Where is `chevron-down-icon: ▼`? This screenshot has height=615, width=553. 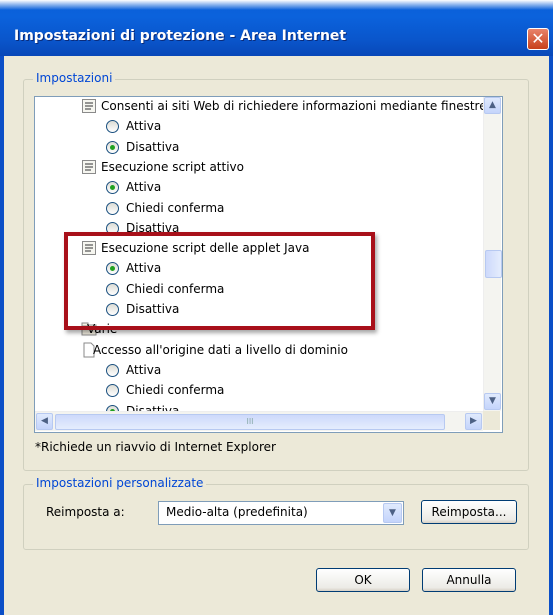 chevron-down-icon: ▼ is located at coordinates (392, 513).